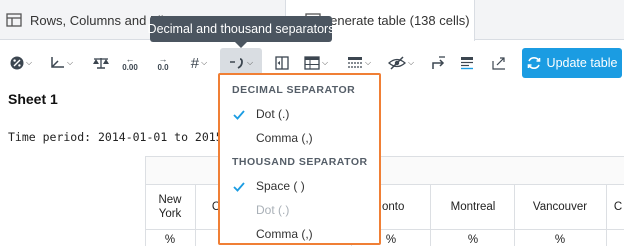  I want to click on number-format-button: # ⌵, so click(199, 63).